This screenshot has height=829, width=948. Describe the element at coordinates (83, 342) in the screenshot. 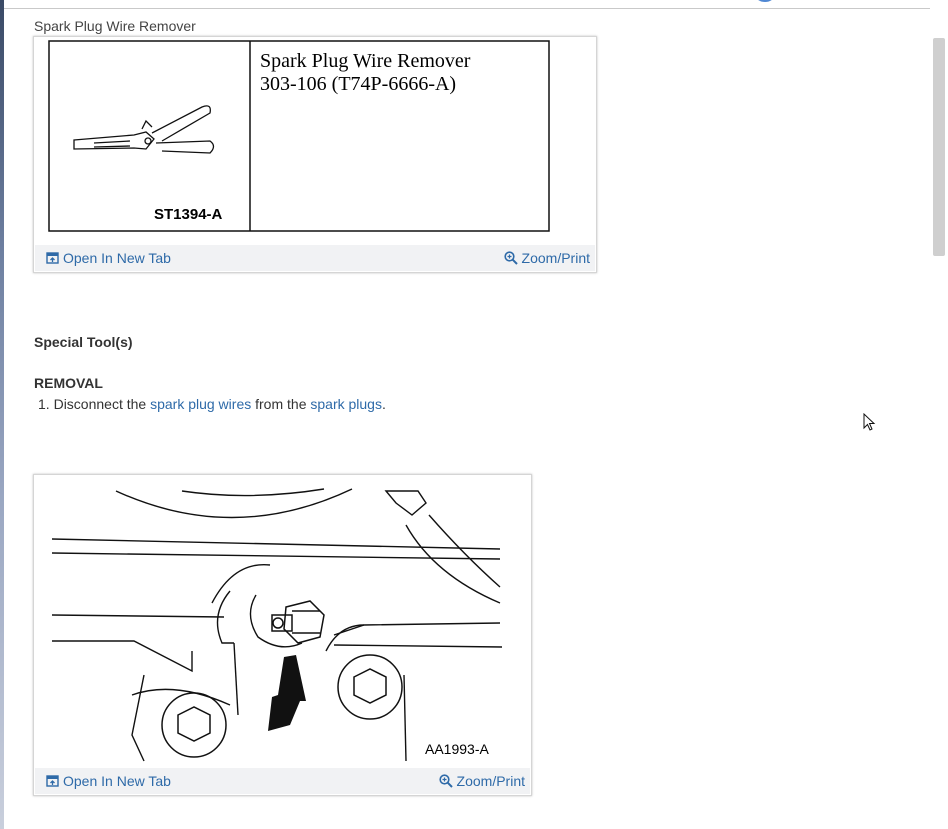

I see `special-tools-heading: Special Tool(s)` at that location.